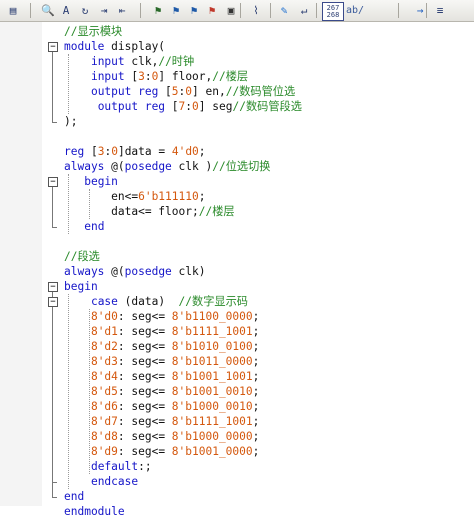  I want to click on code-line: 8'd0: seg<= 8'b1100_0000;, so click(161, 316).